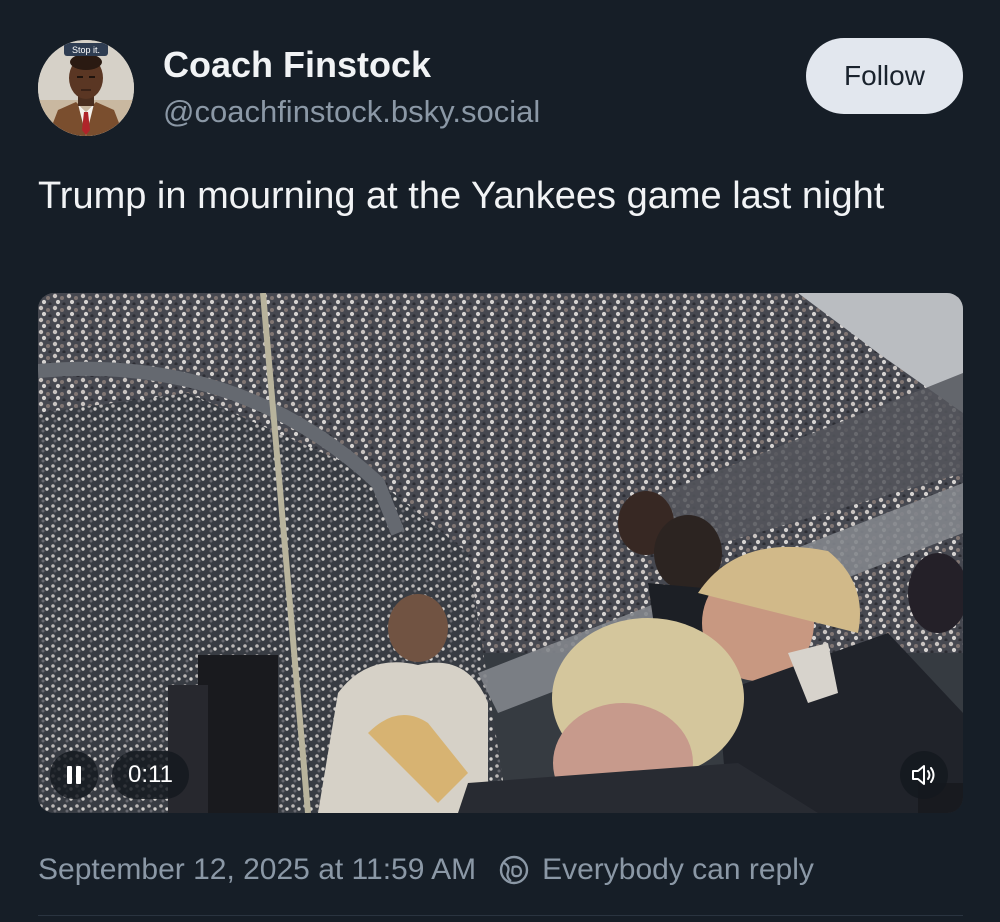 This screenshot has height=922, width=1000. Describe the element at coordinates (297, 65) in the screenshot. I see `author-name: Coach Finstock` at that location.